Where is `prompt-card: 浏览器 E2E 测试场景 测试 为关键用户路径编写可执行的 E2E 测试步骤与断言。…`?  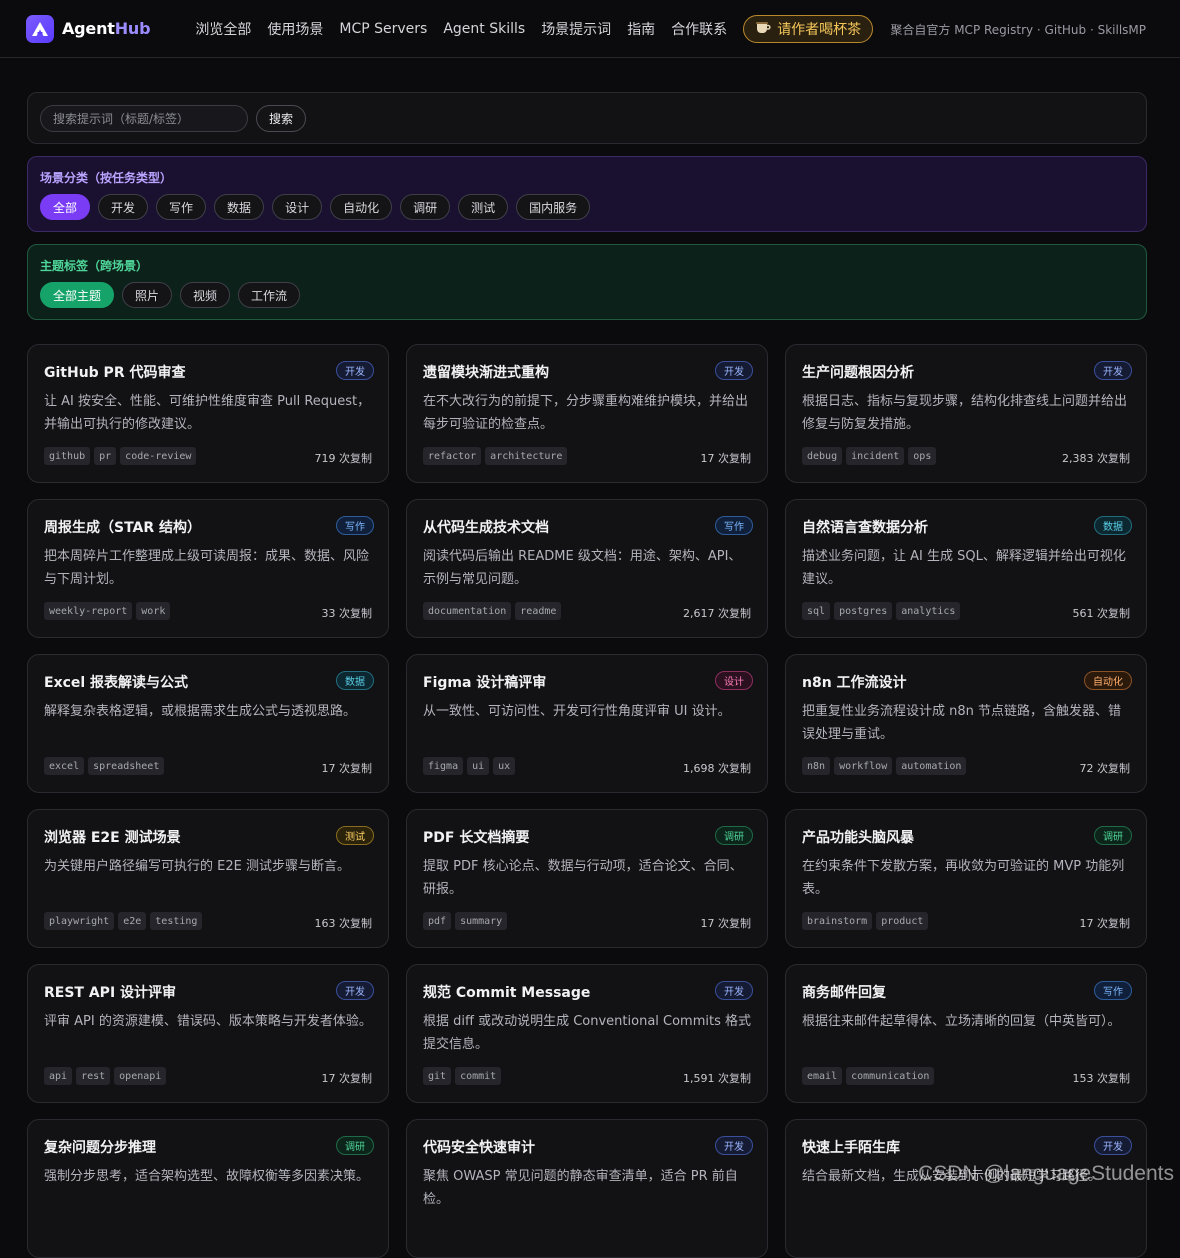 prompt-card: 浏览器 E2E 测试场景 测试 为关键用户路径编写可执行的 E2E 测试步骤与断言。… is located at coordinates (208, 878).